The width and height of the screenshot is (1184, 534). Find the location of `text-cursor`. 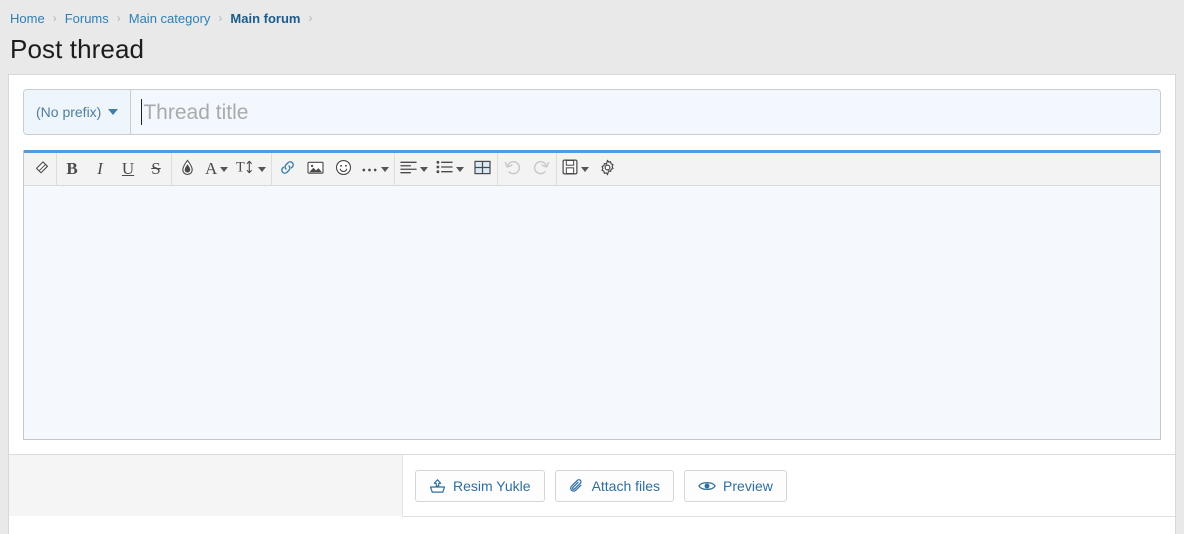

text-cursor is located at coordinates (142, 112).